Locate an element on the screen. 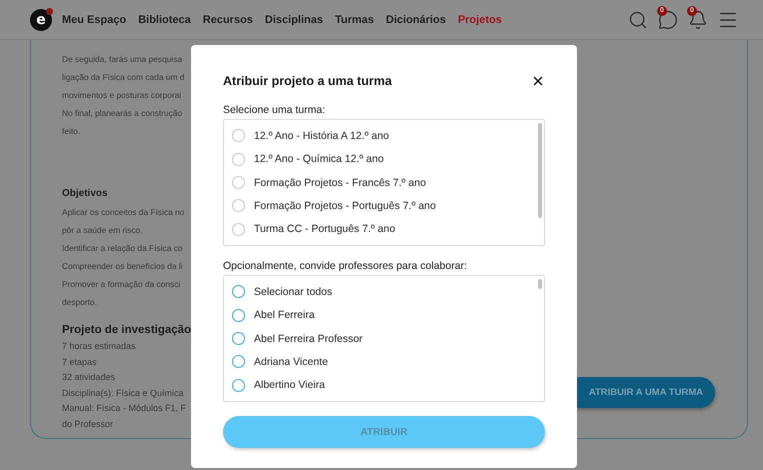 This screenshot has height=470, width=763. description-text: ligação da Física com cada um d is located at coordinates (124, 77).